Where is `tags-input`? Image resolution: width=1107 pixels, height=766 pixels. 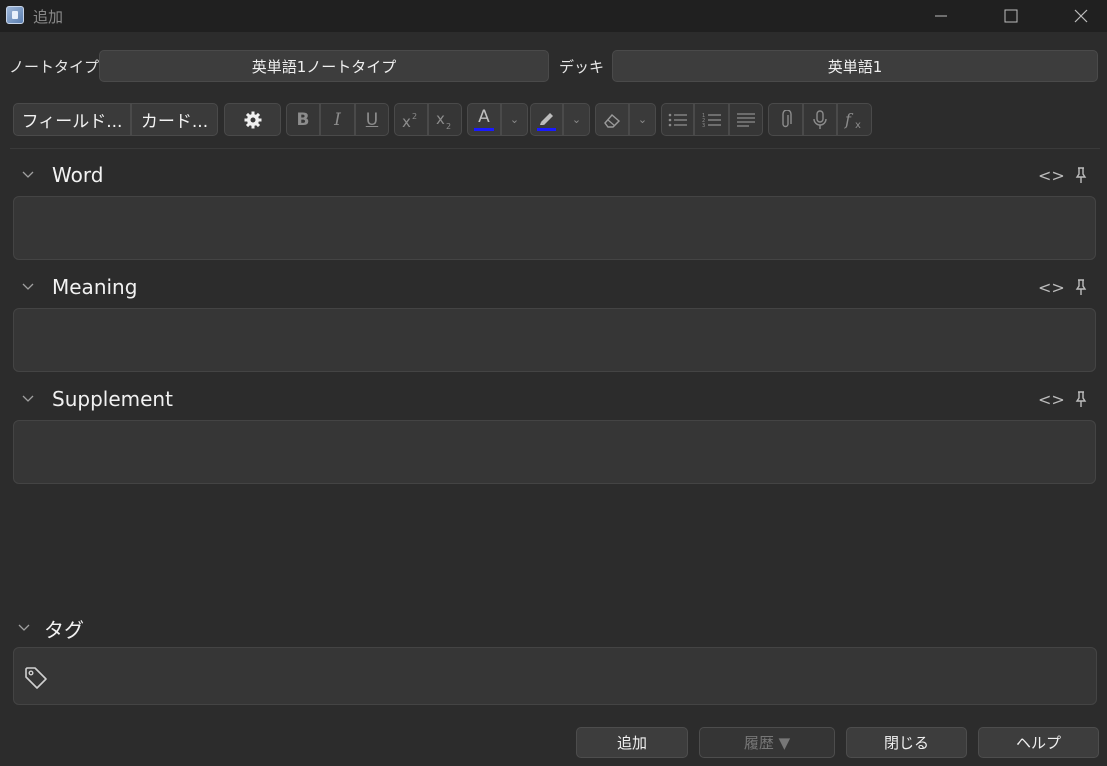 tags-input is located at coordinates (555, 676).